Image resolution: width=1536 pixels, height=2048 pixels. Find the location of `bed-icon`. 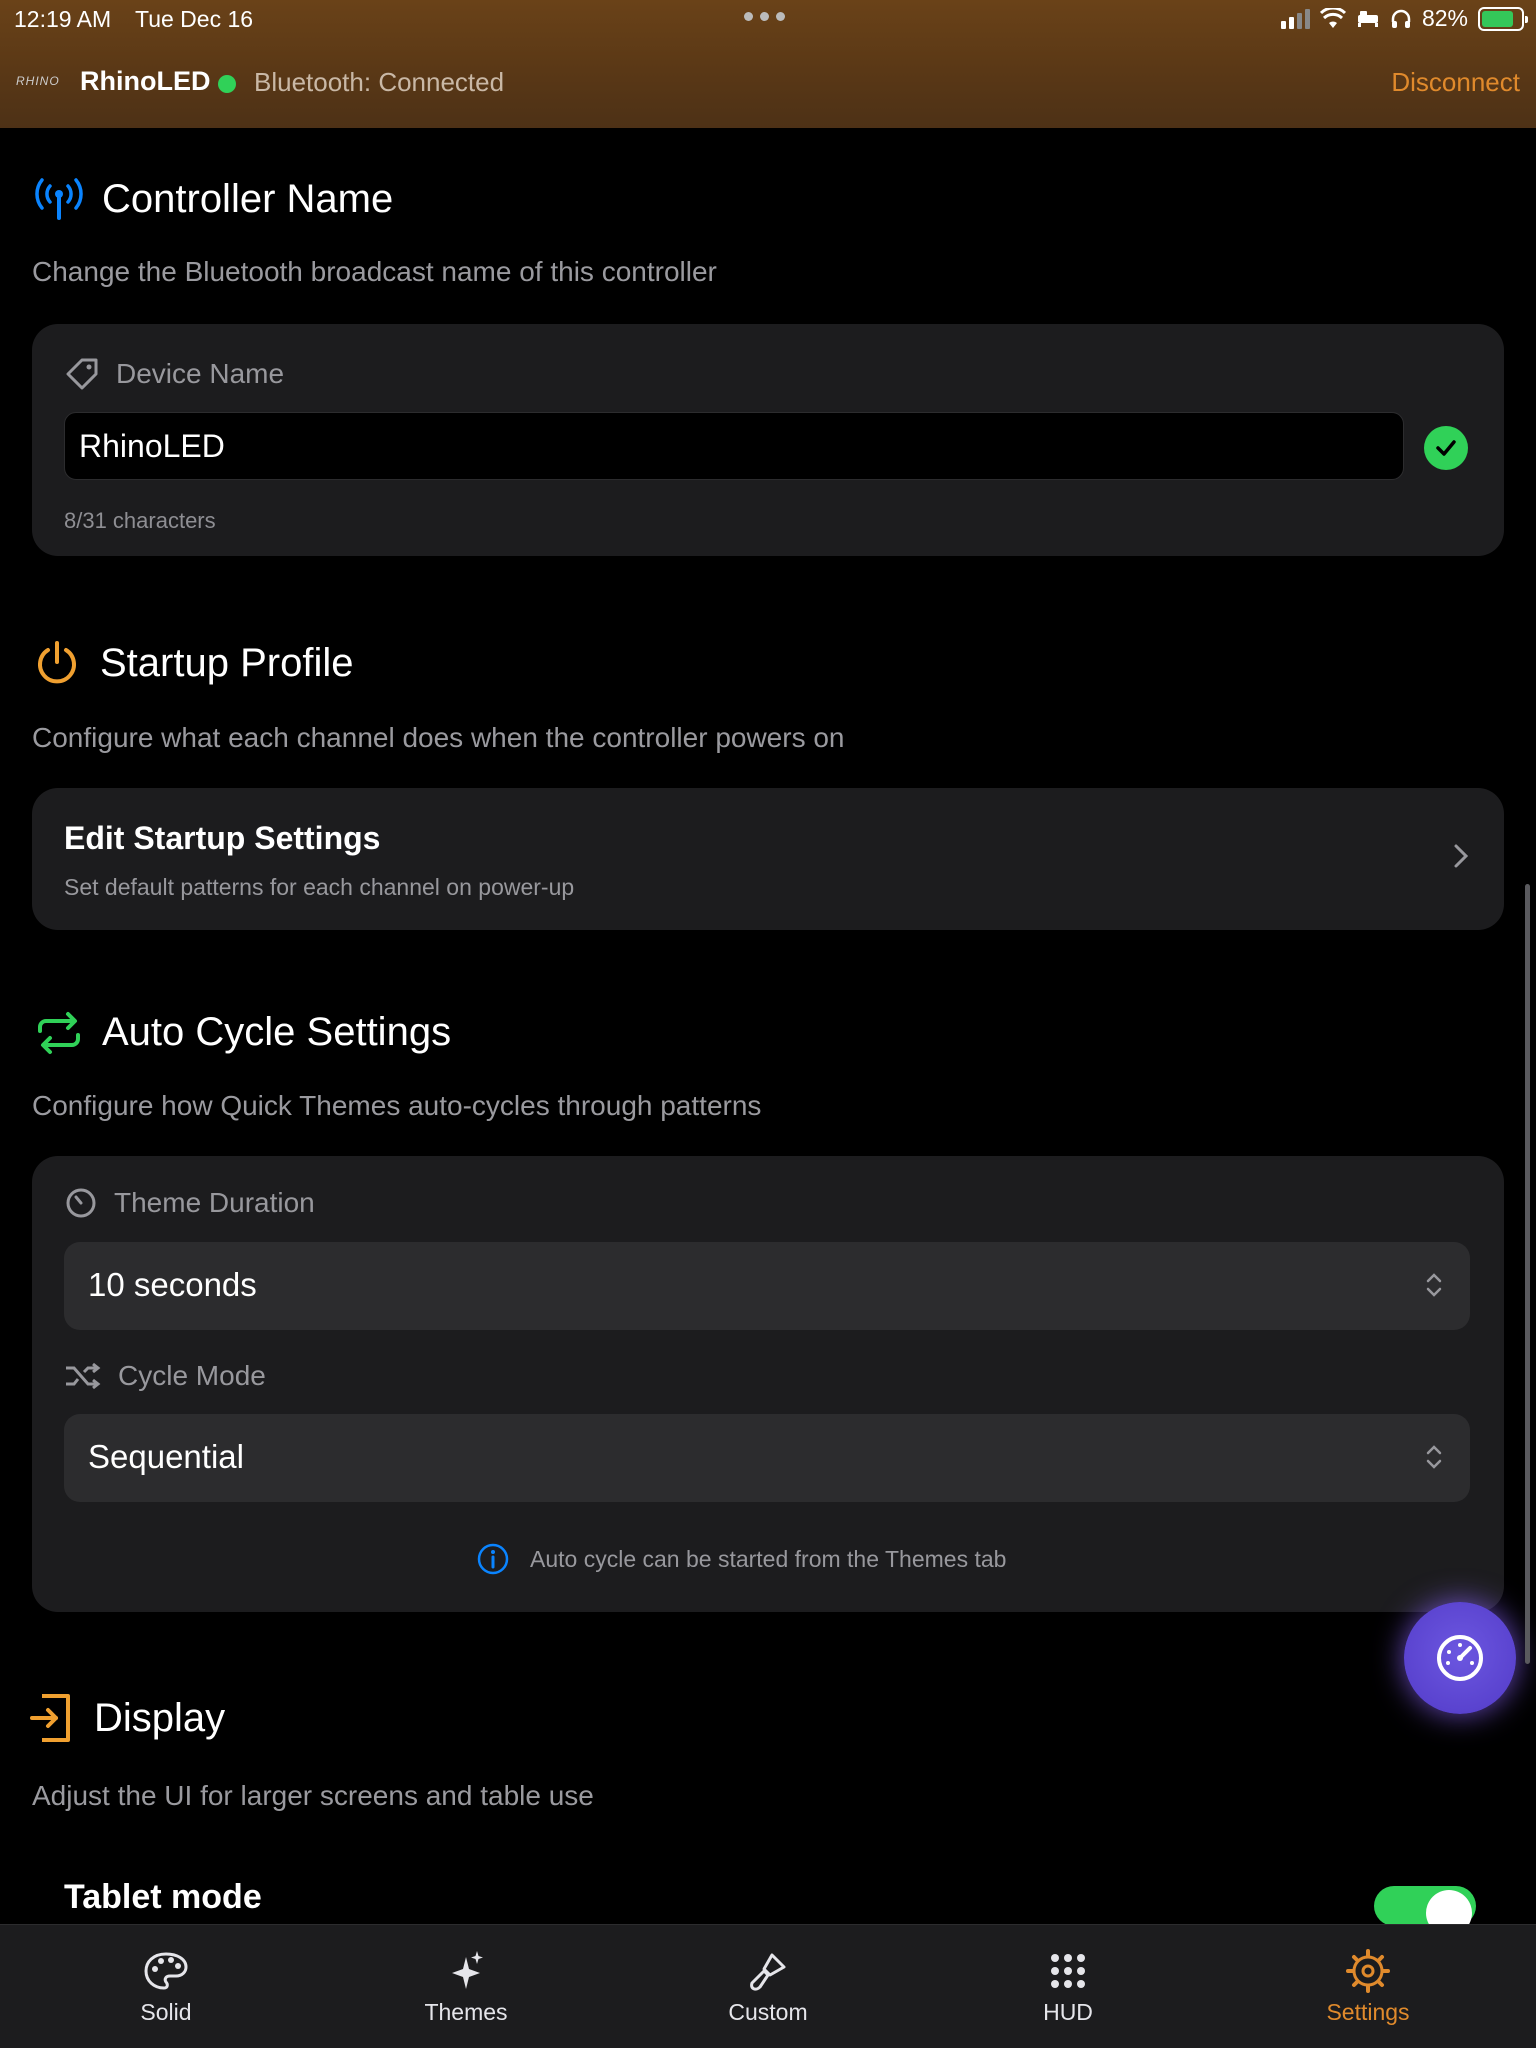

bed-icon is located at coordinates (1367, 18).